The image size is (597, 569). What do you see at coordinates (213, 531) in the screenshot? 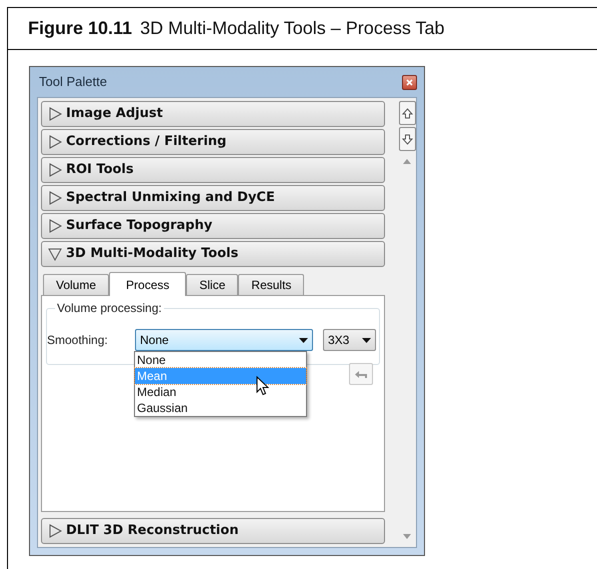
I see `section-header: DLIT 3D Reconstruction` at bounding box center [213, 531].